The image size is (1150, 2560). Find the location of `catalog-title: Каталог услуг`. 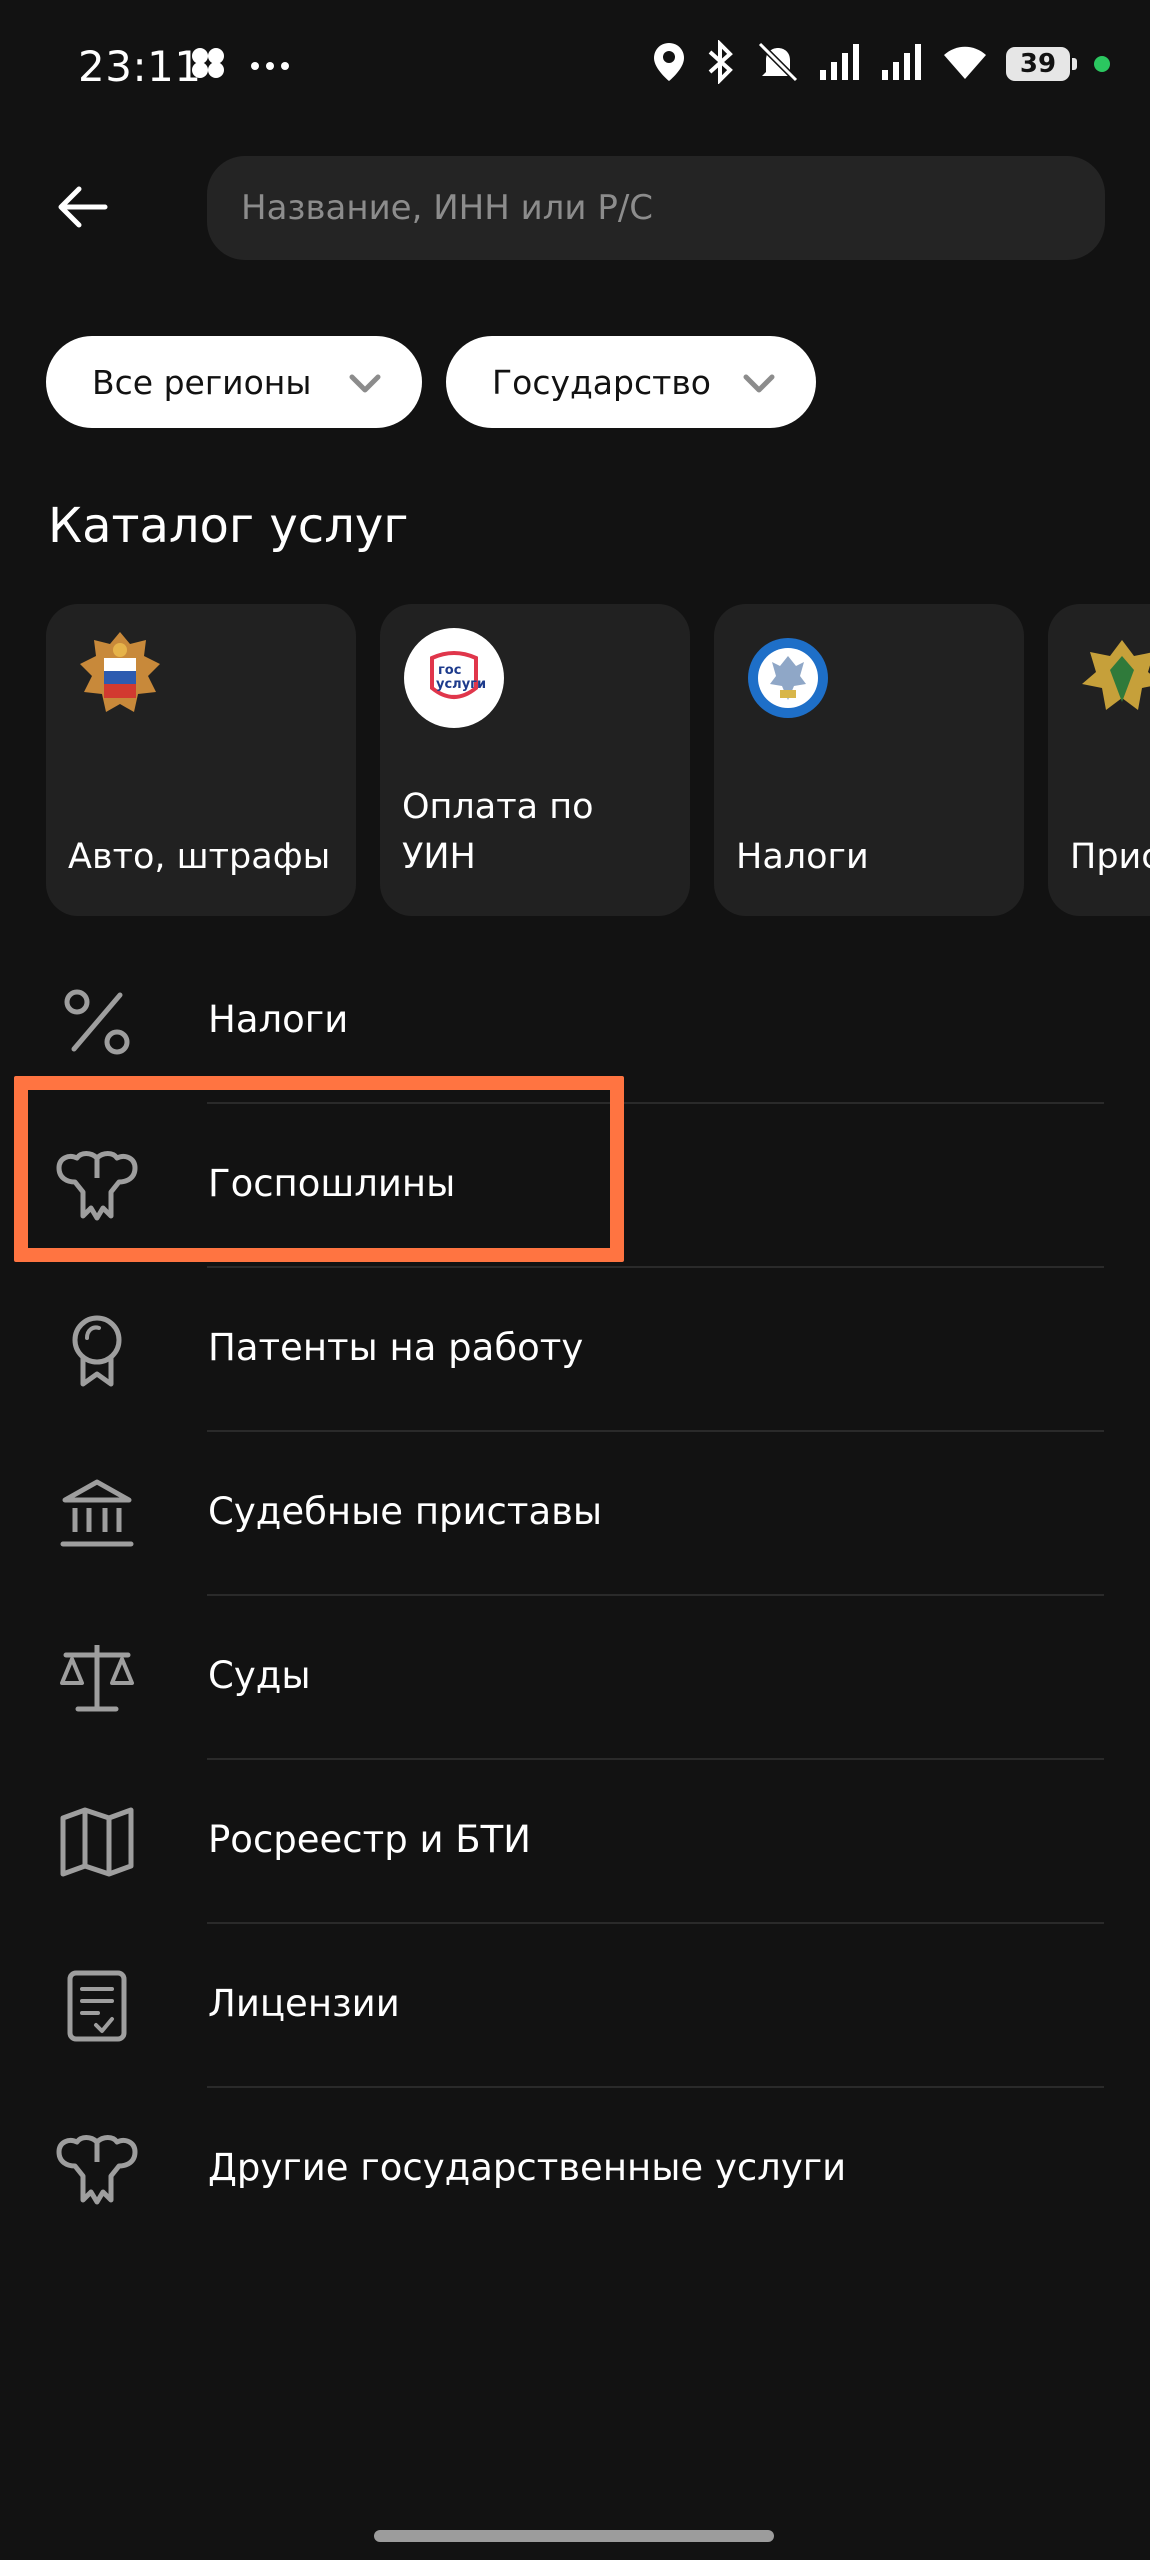

catalog-title: Каталог услуг is located at coordinates (228, 526).